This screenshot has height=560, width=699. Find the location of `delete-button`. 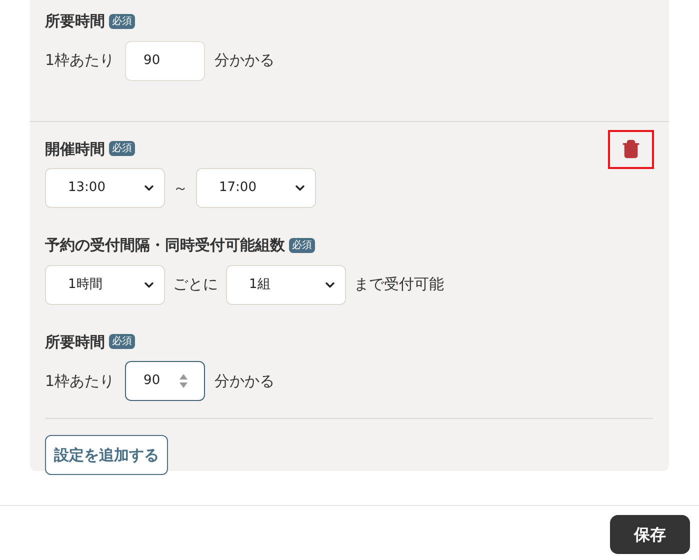

delete-button is located at coordinates (631, 149).